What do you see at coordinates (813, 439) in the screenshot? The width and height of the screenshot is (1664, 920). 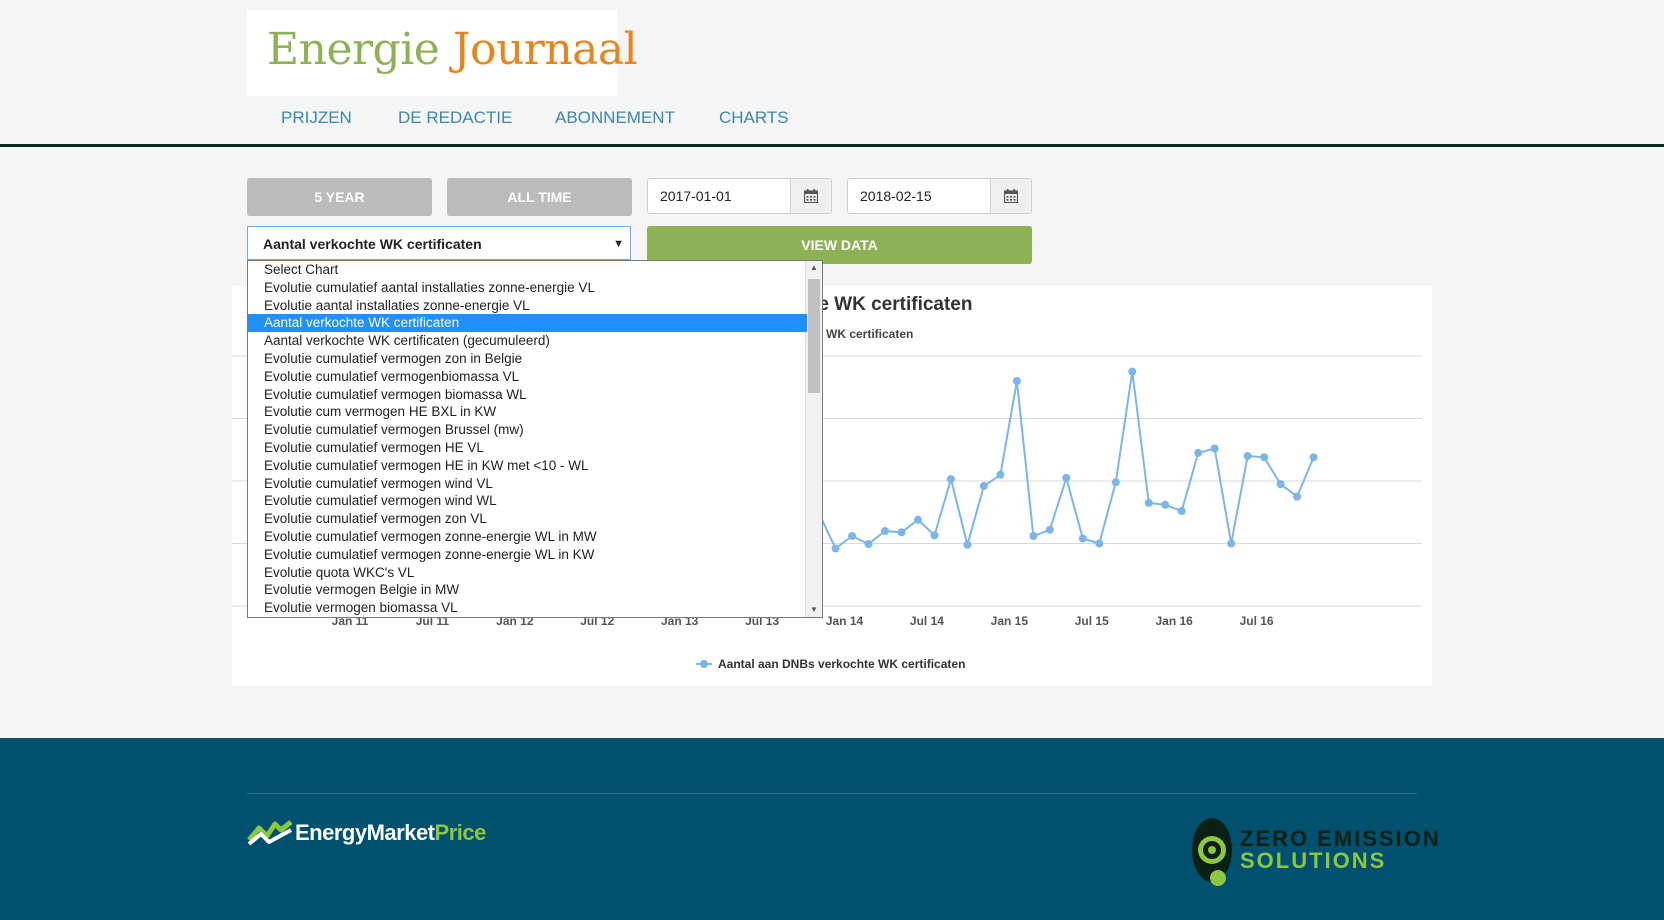 I see `dropdown-scrollbar: ▲ ▼` at bounding box center [813, 439].